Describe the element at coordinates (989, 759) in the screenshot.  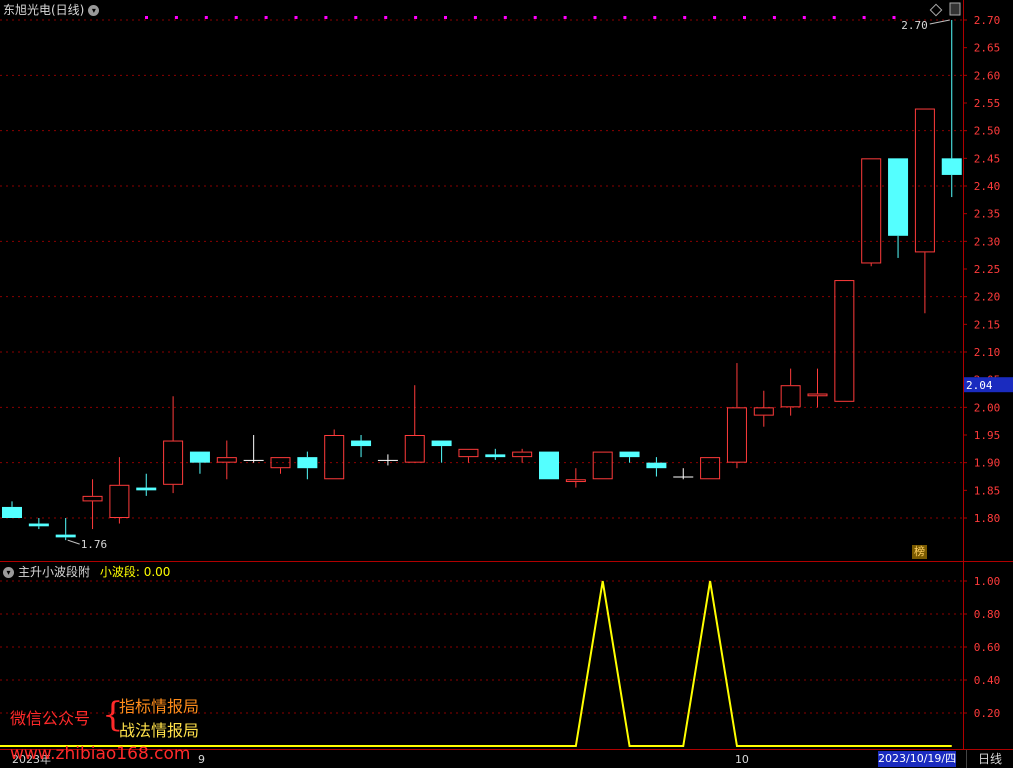
I see `period-button: 日线` at that location.